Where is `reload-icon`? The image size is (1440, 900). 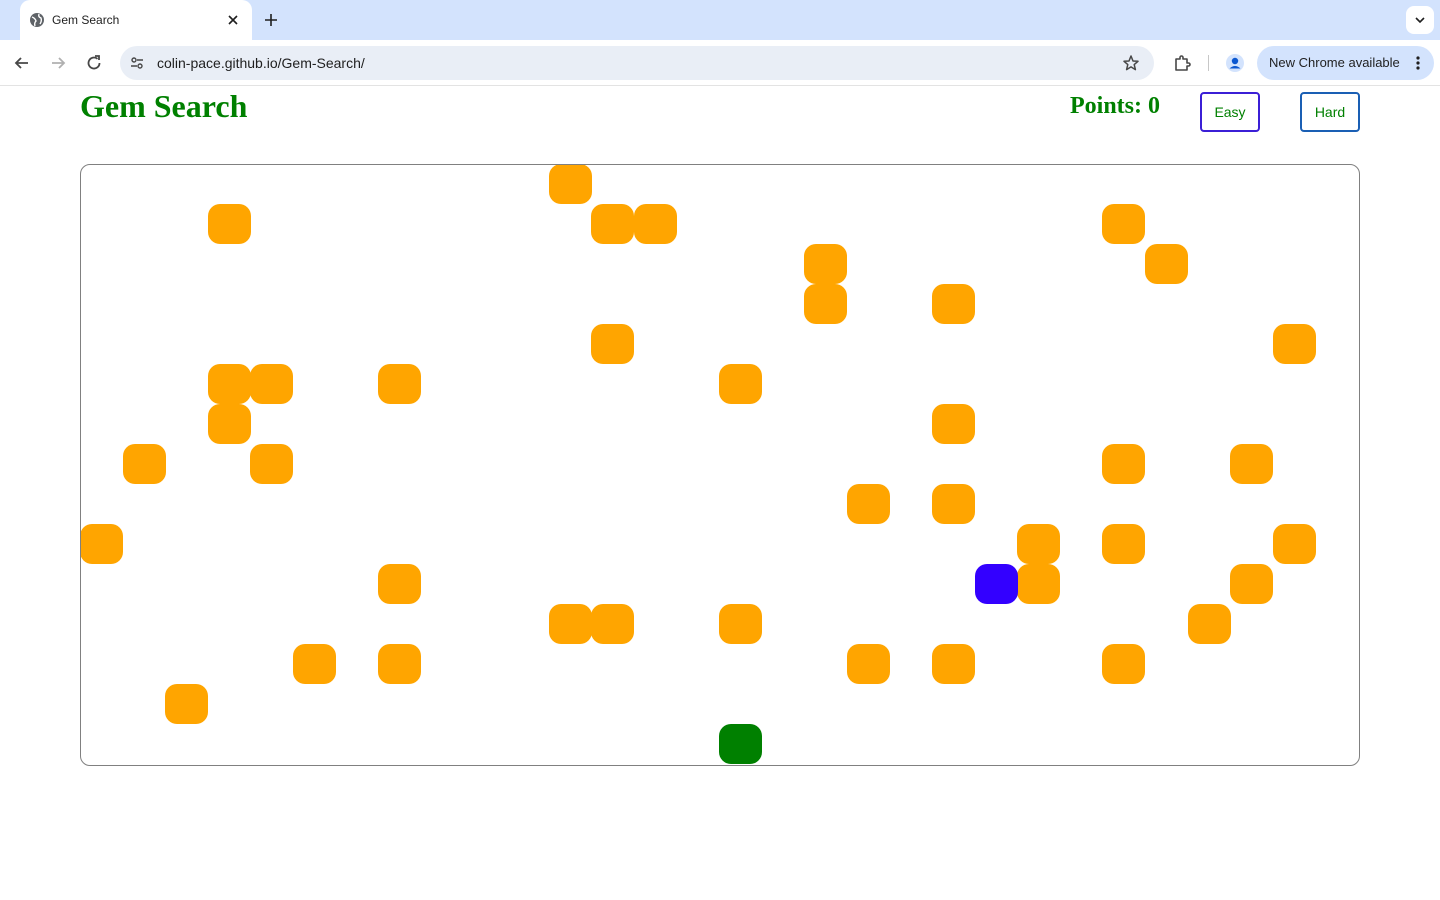
reload-icon is located at coordinates (94, 63).